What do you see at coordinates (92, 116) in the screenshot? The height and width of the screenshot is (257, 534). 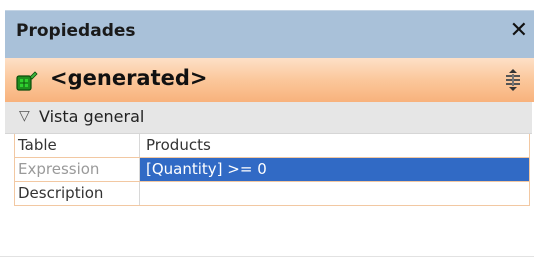 I see `section-label: Vista general` at bounding box center [92, 116].